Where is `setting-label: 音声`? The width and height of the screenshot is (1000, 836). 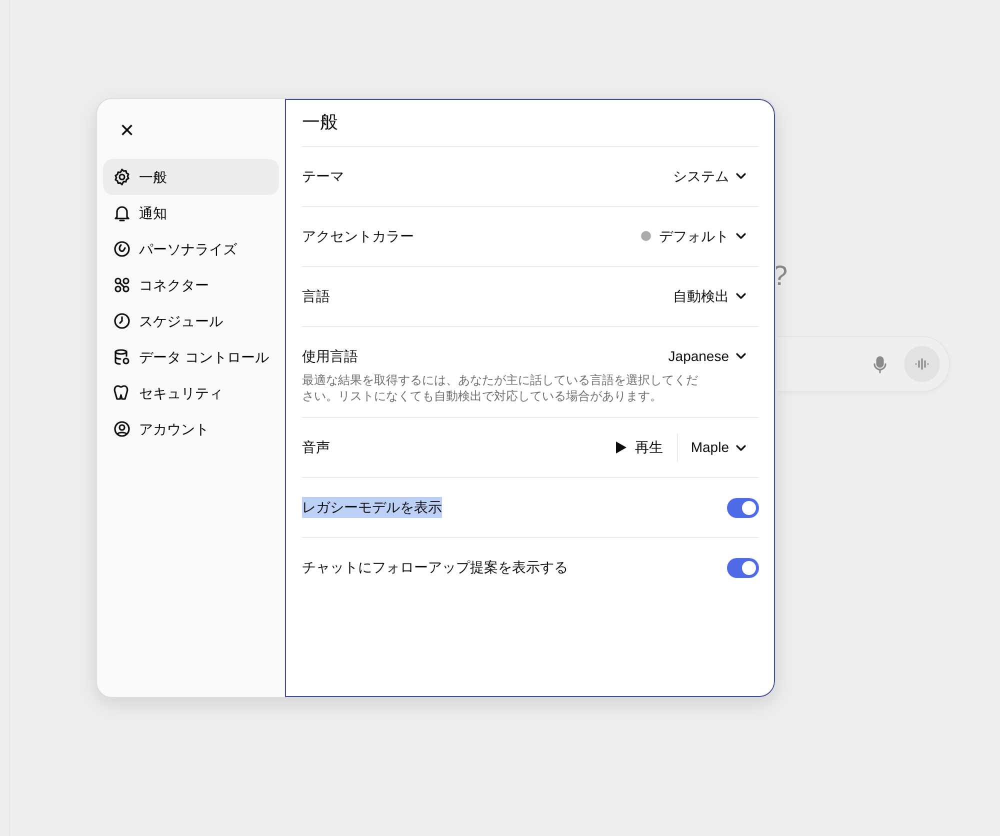
setting-label: 音声 is located at coordinates (316, 448).